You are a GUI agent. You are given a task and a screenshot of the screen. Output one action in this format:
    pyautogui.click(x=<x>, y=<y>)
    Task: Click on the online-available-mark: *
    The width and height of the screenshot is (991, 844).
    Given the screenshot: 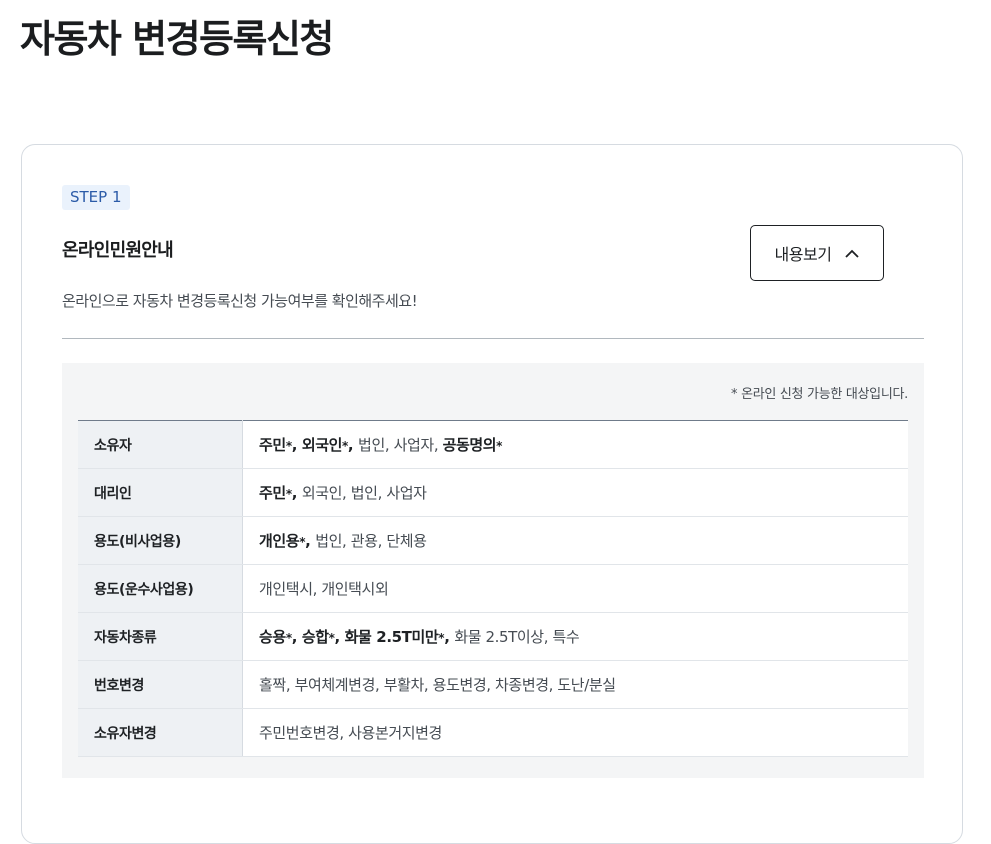 What is the action you would take?
    pyautogui.click(x=499, y=446)
    